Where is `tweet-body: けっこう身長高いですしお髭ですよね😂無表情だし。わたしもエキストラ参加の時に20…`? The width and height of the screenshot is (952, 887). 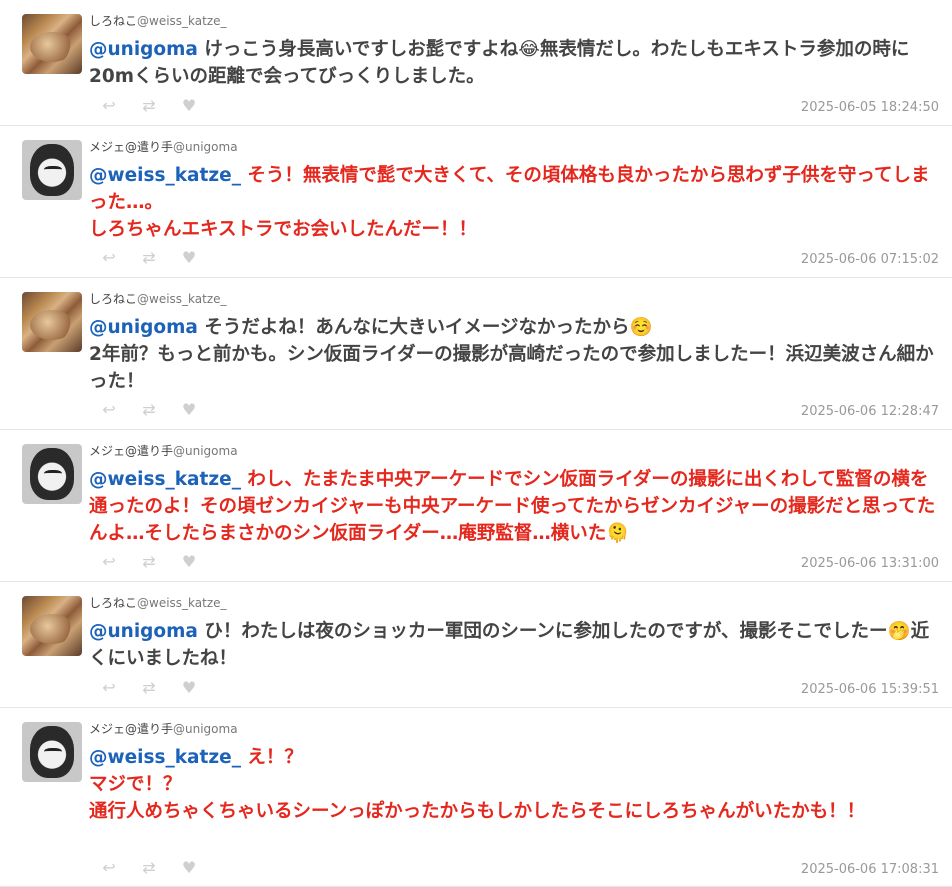 tweet-body: けっこう身長高いですしお髭ですよね😂無表情だし。わたしもエキストラ参加の時に20… is located at coordinates (499, 63).